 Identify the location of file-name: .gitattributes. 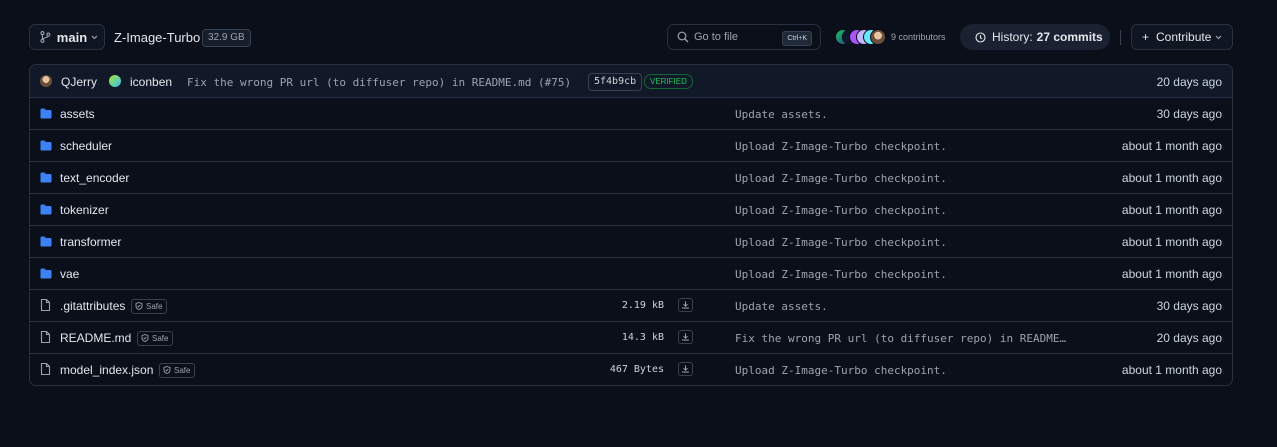
(92, 306).